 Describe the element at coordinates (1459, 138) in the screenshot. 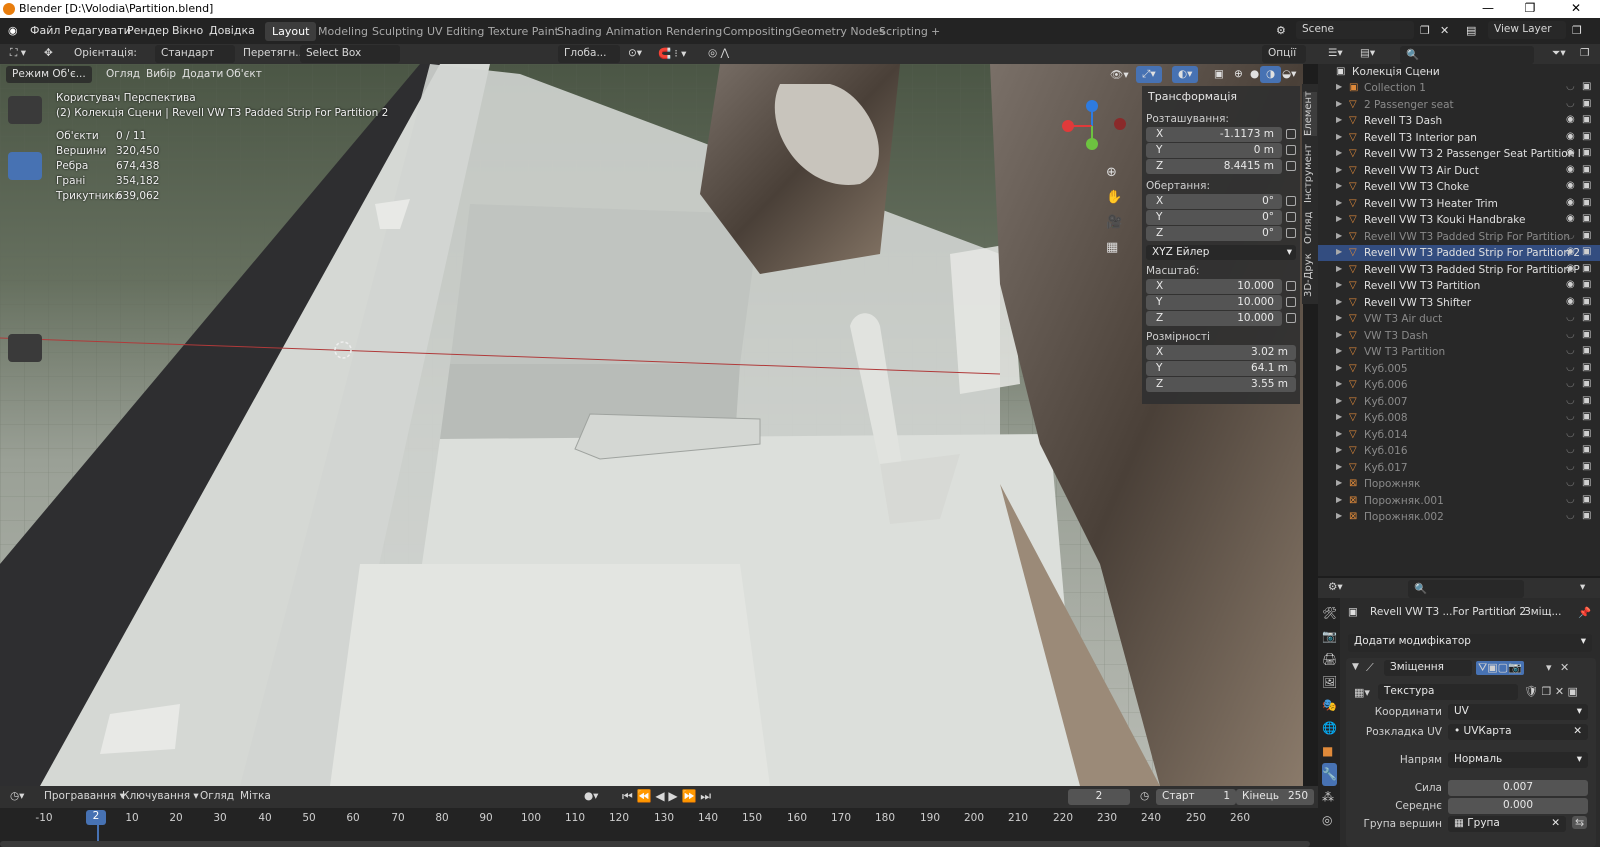

I see `outliner-item: ▶ ▽ Revell T3 Interior pan ◉ ▣` at that location.